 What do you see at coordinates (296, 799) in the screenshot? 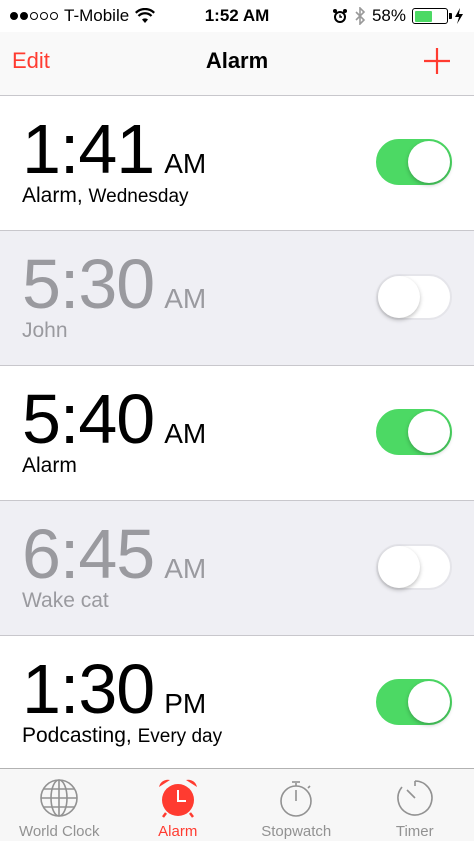
I see `stopwatch-icon` at bounding box center [296, 799].